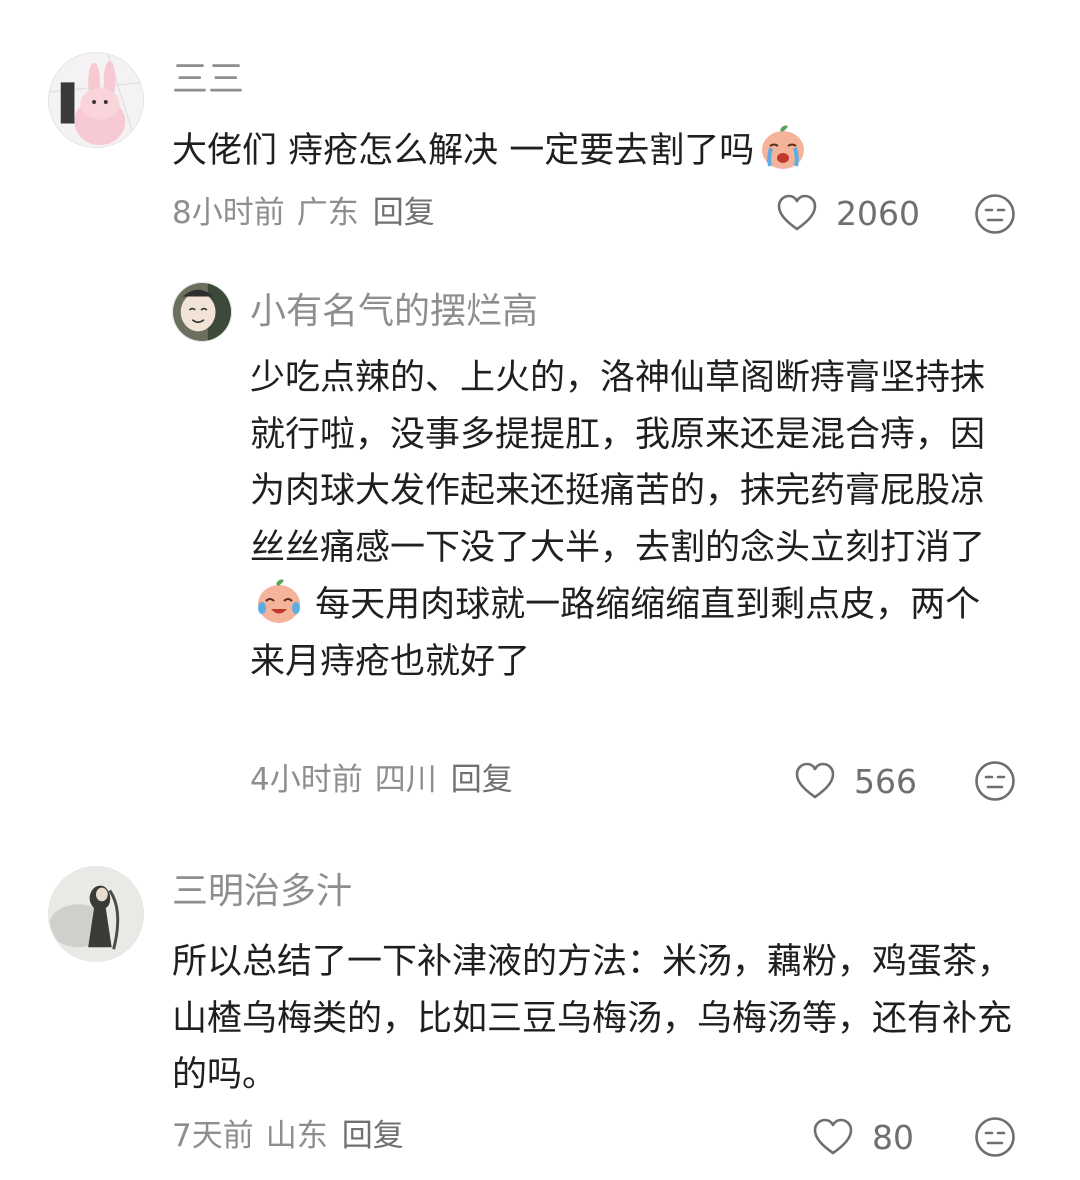  I want to click on comment-meta: 7天前 山东 回复, so click(288, 1136).